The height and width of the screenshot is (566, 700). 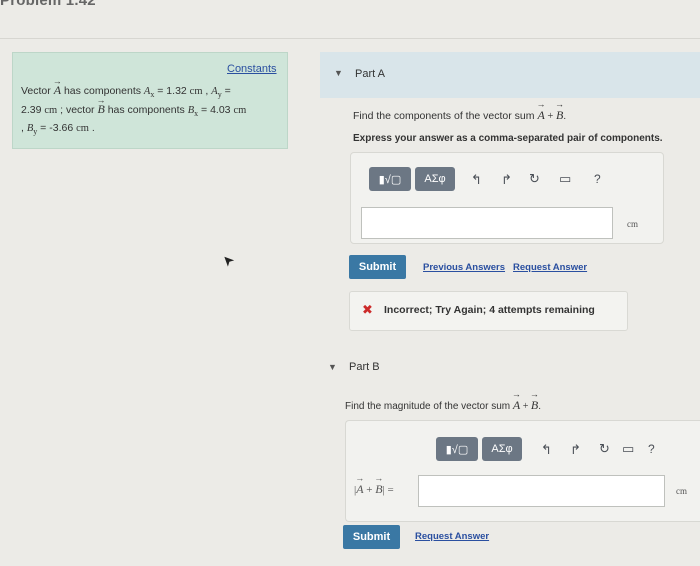 What do you see at coordinates (48, 4) in the screenshot?
I see `page-title: Problem 1.42` at bounding box center [48, 4].